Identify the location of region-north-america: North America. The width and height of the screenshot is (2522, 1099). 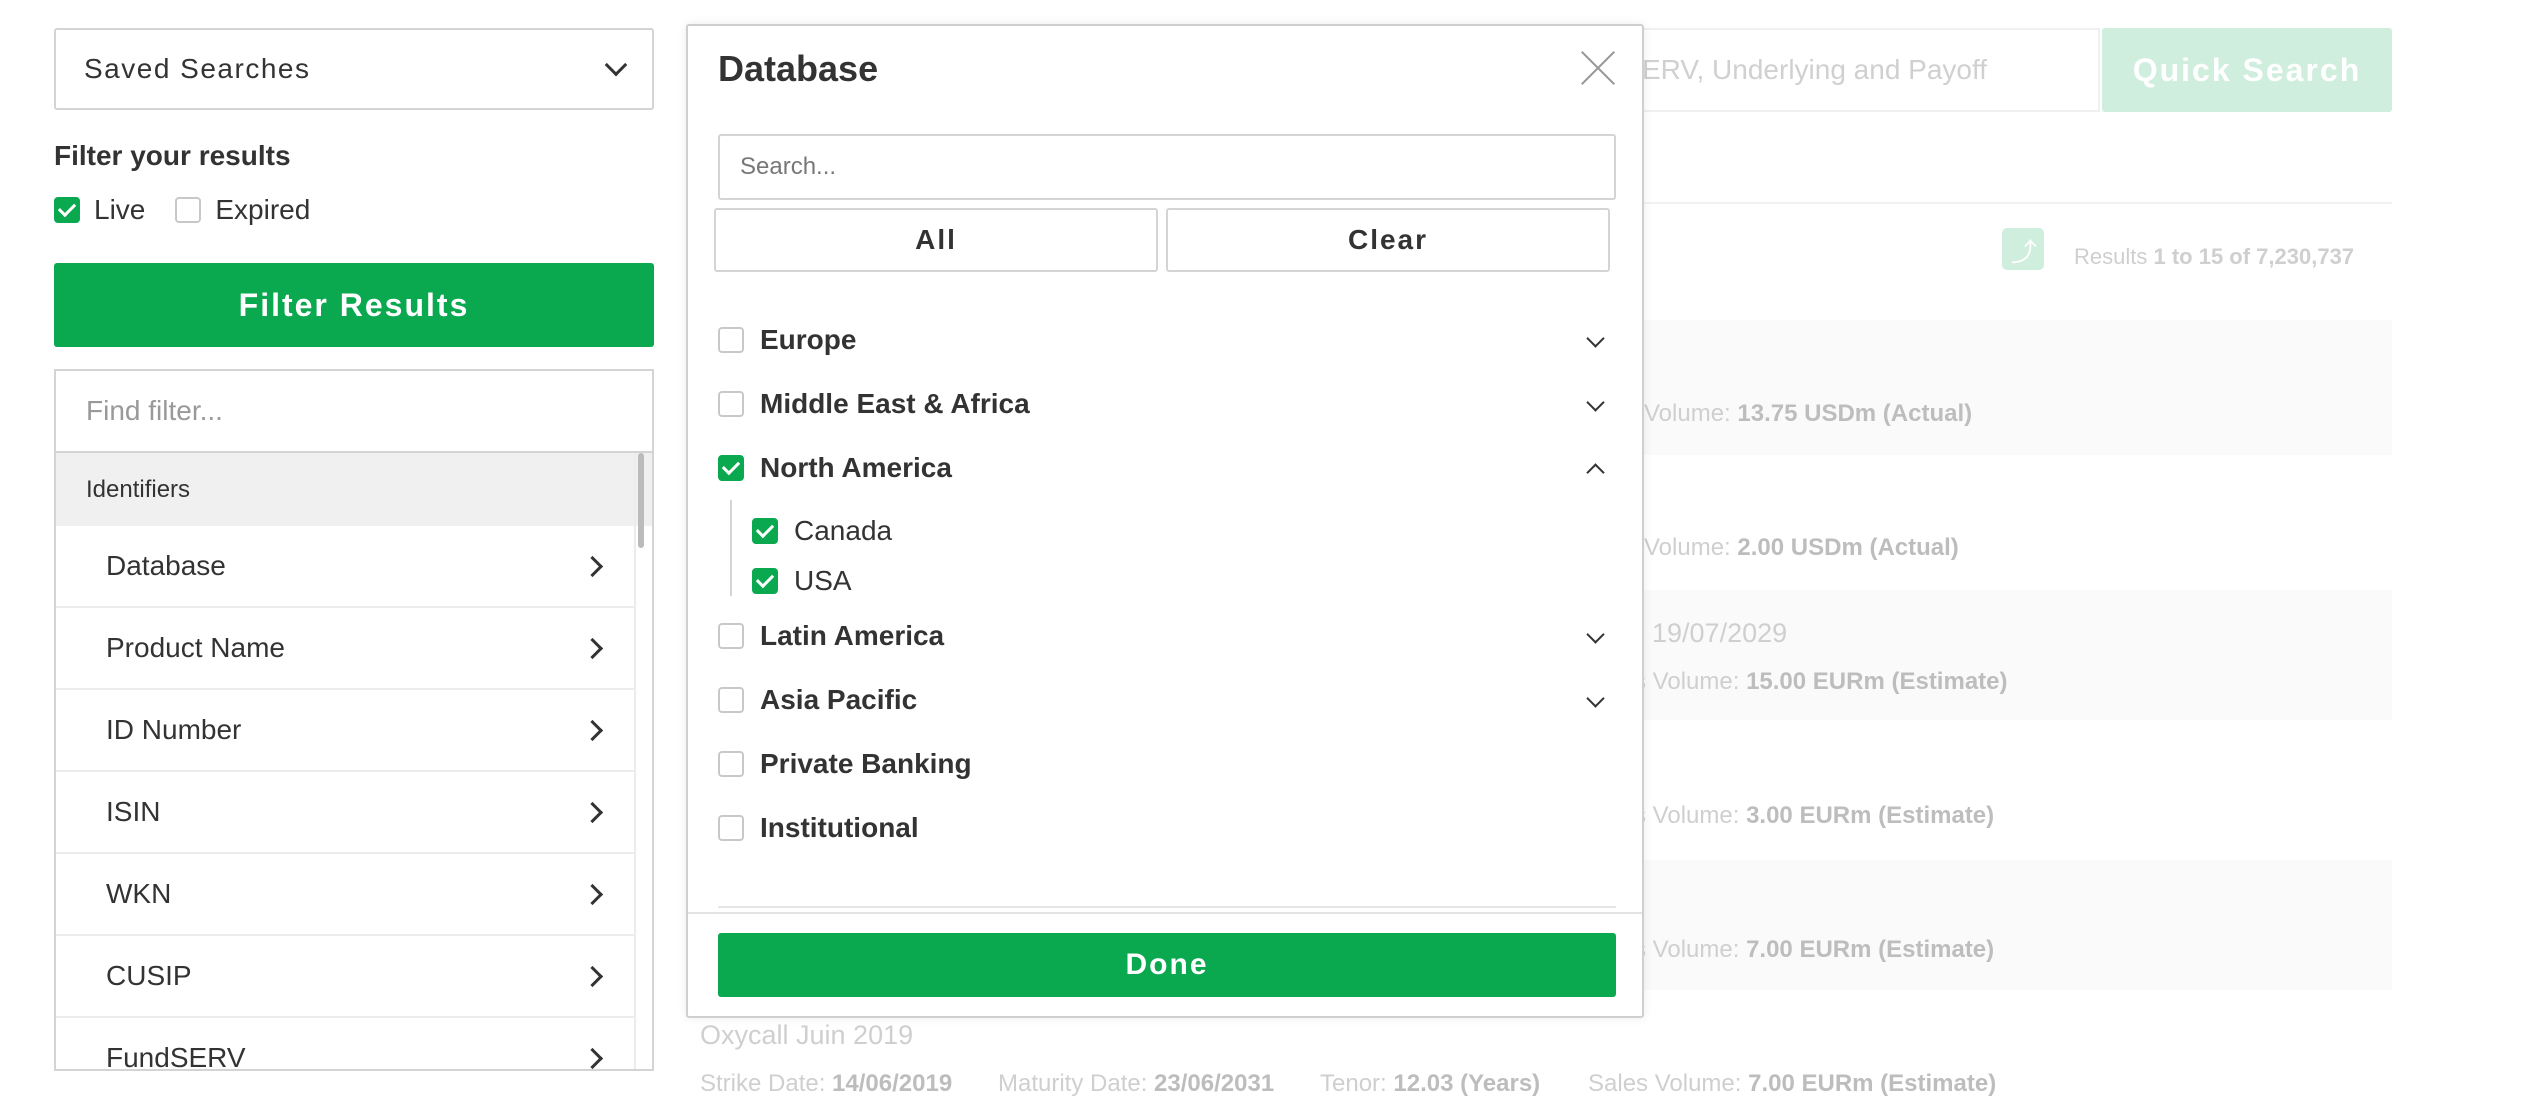
(1167, 468).